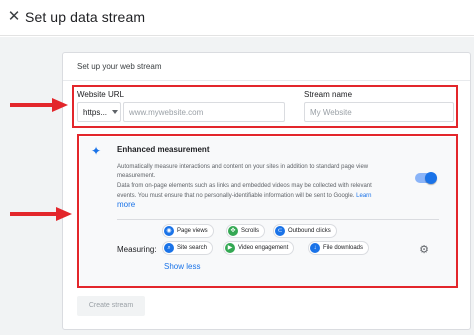 This screenshot has width=474, height=335. Describe the element at coordinates (111, 306) in the screenshot. I see `create-stream-button: Create stream` at that location.